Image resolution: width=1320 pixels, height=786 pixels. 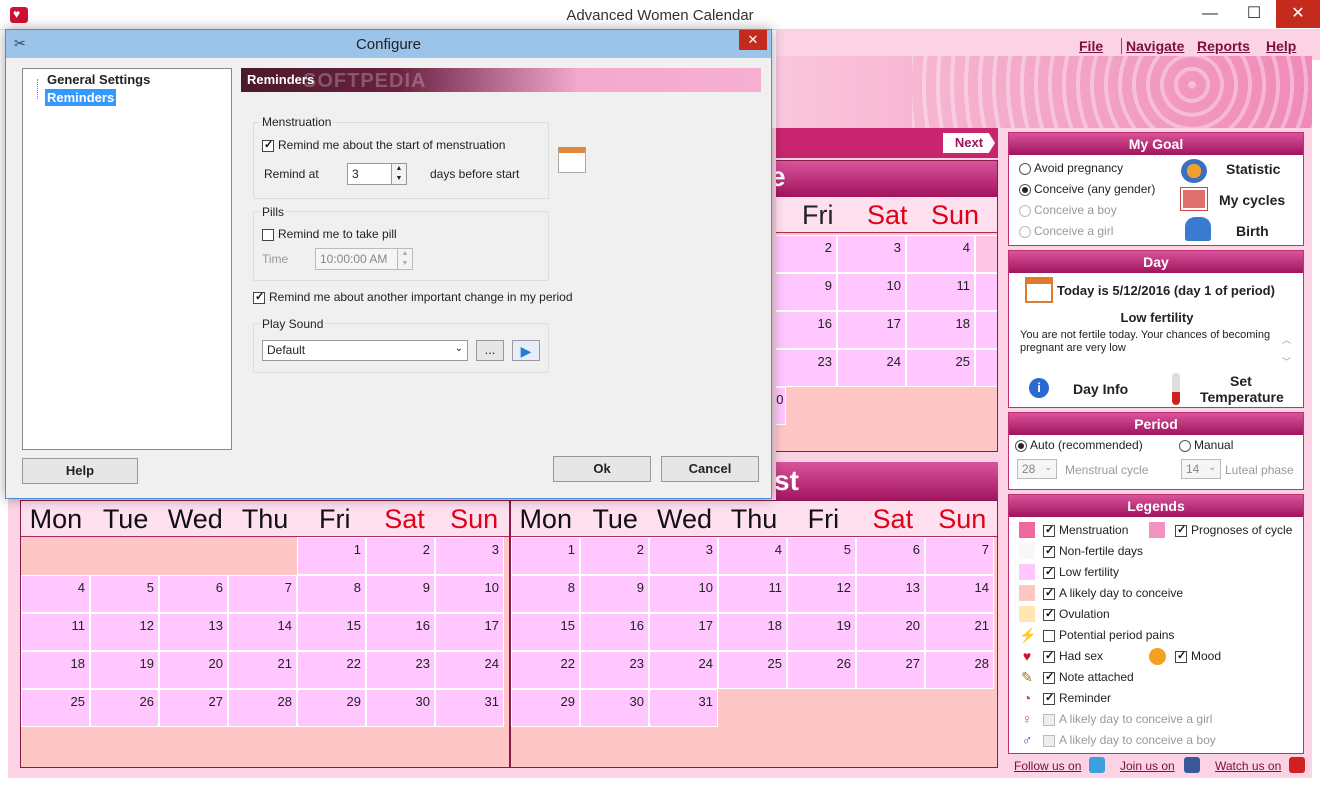 I want to click on goal-conceive-any-option: Conceive (any gender), so click(x=1087, y=189).